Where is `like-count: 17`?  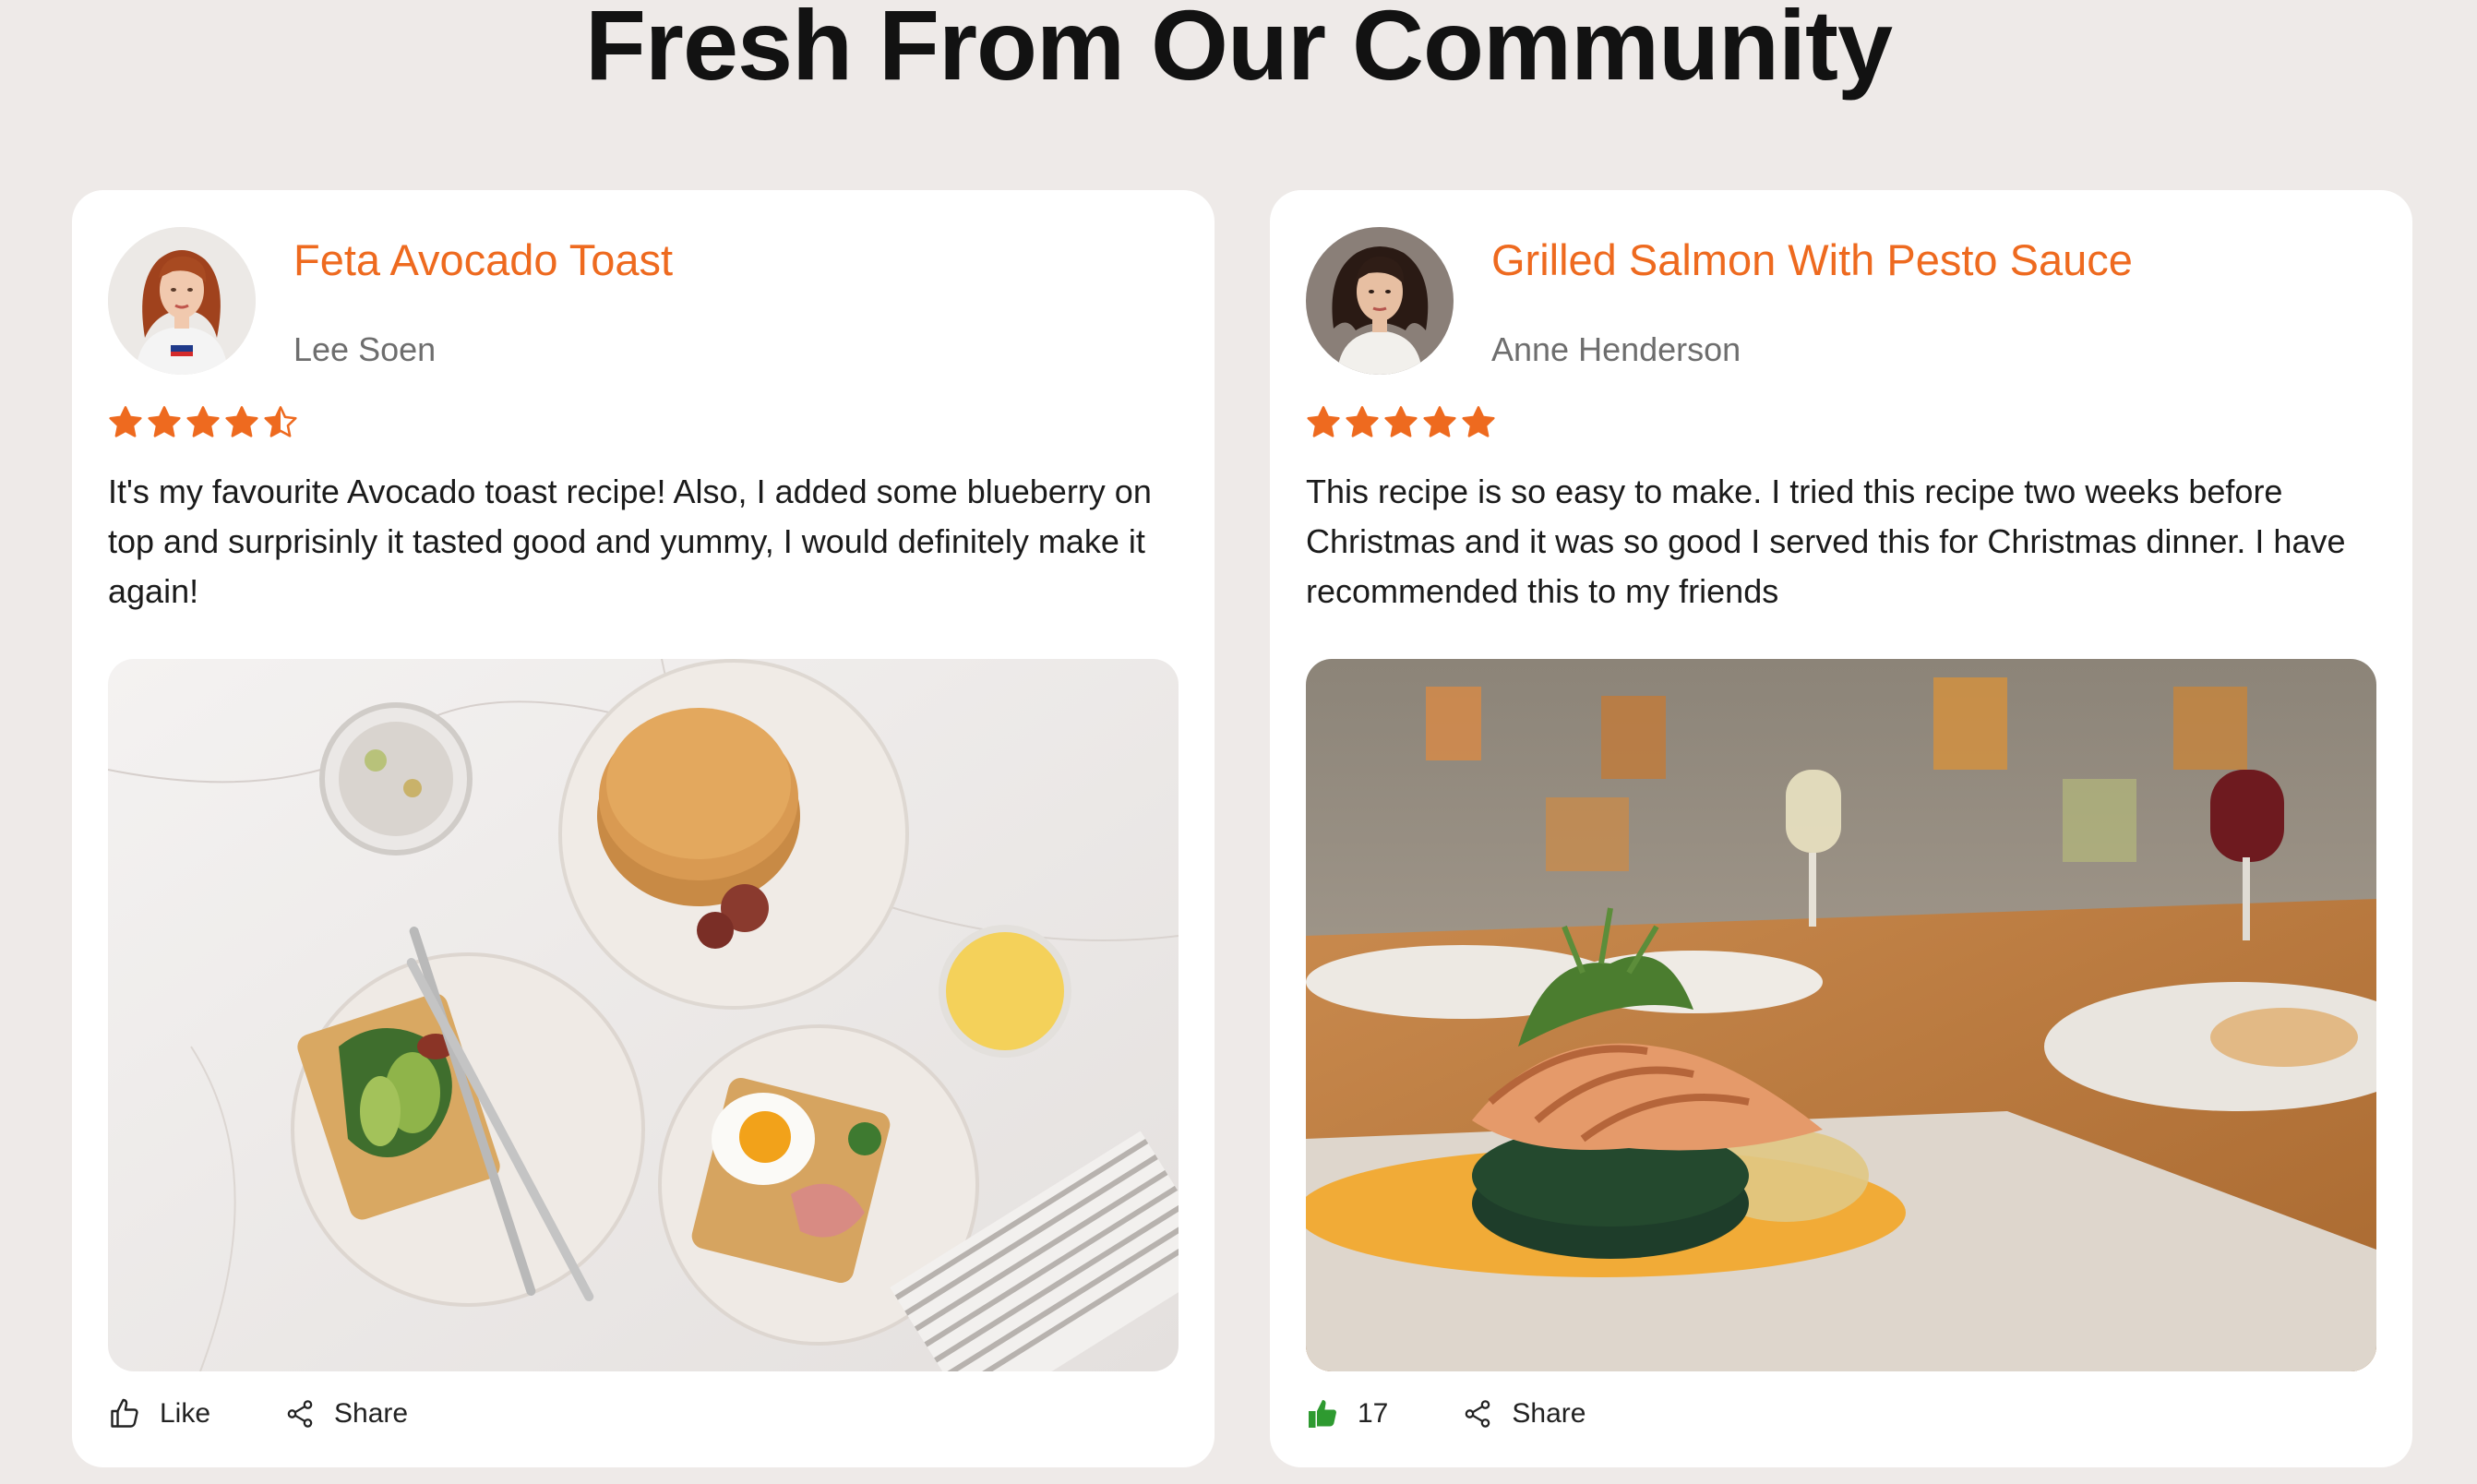 like-count: 17 is located at coordinates (1373, 1413).